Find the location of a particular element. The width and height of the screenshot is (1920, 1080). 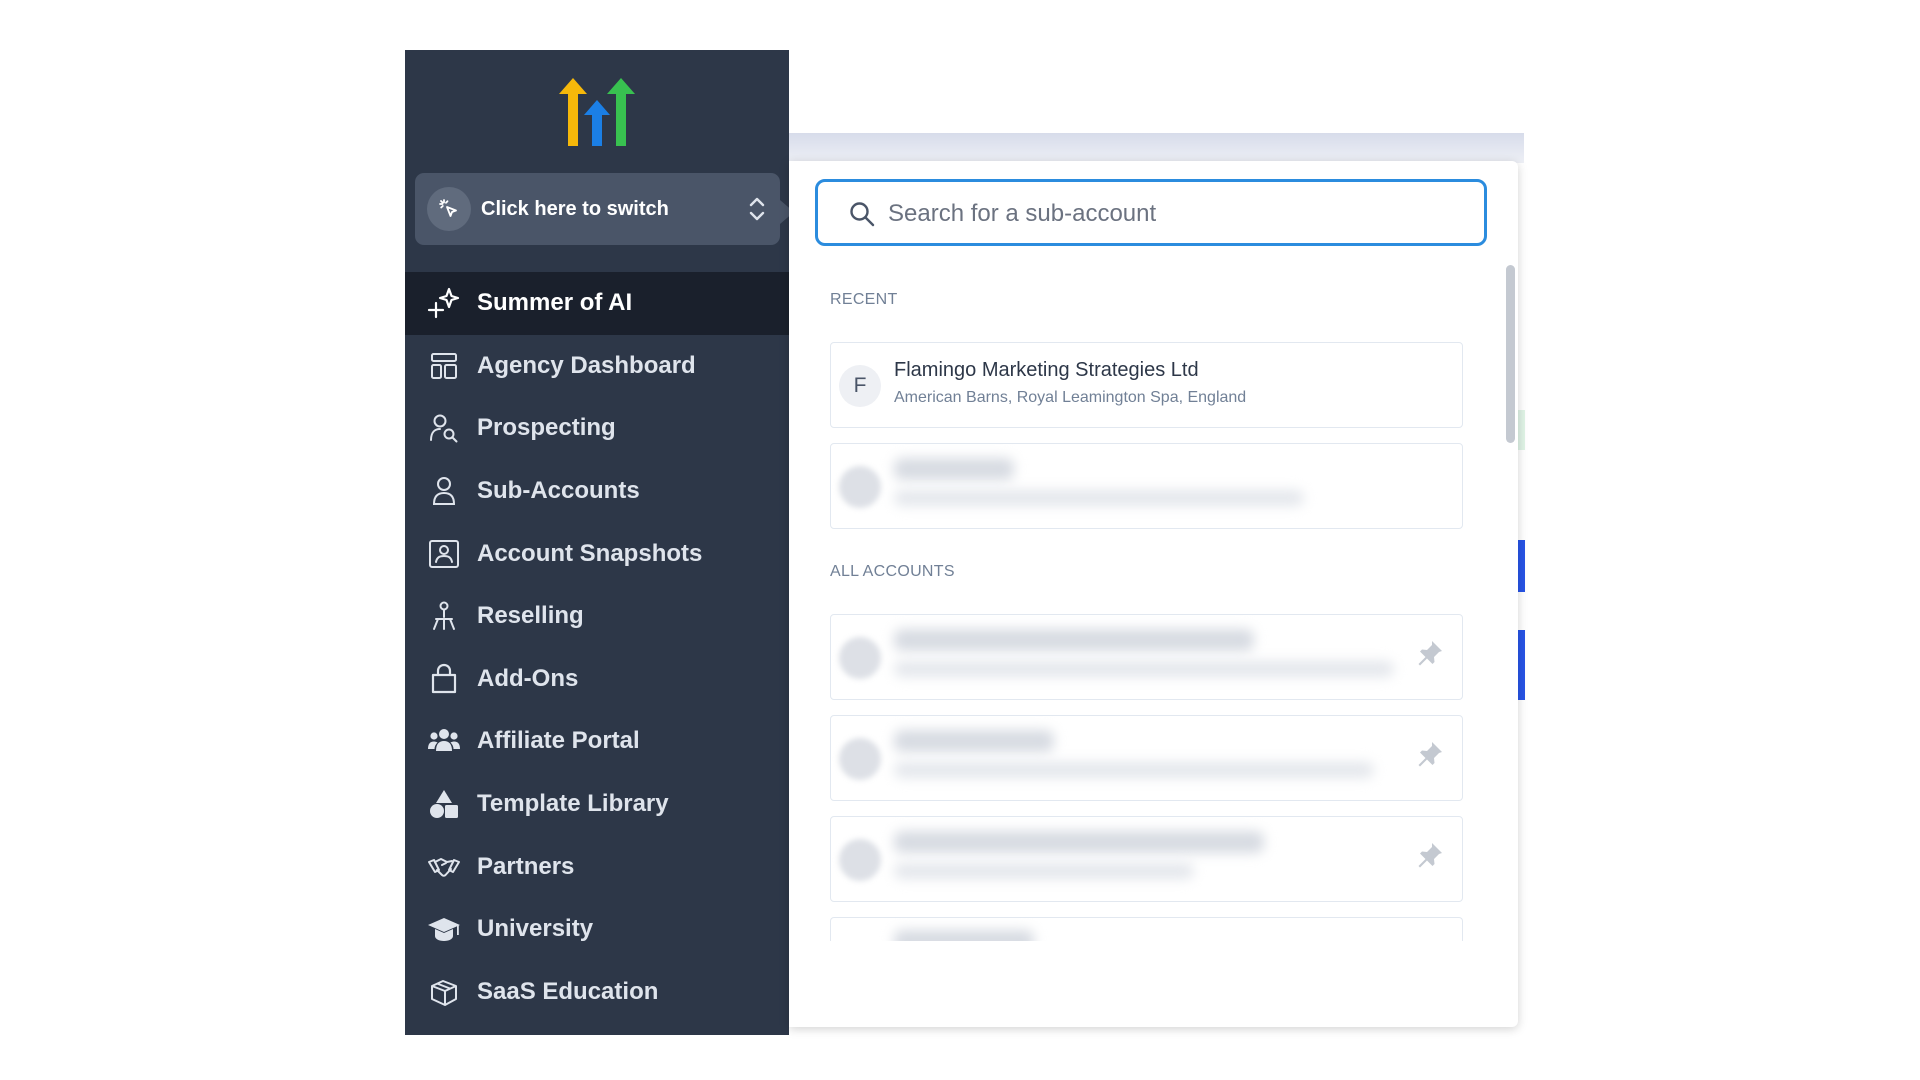

search-box is located at coordinates (1151, 212).